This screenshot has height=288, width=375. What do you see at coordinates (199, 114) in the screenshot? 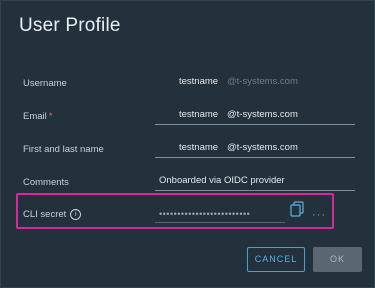
I see `email-value: testname` at bounding box center [199, 114].